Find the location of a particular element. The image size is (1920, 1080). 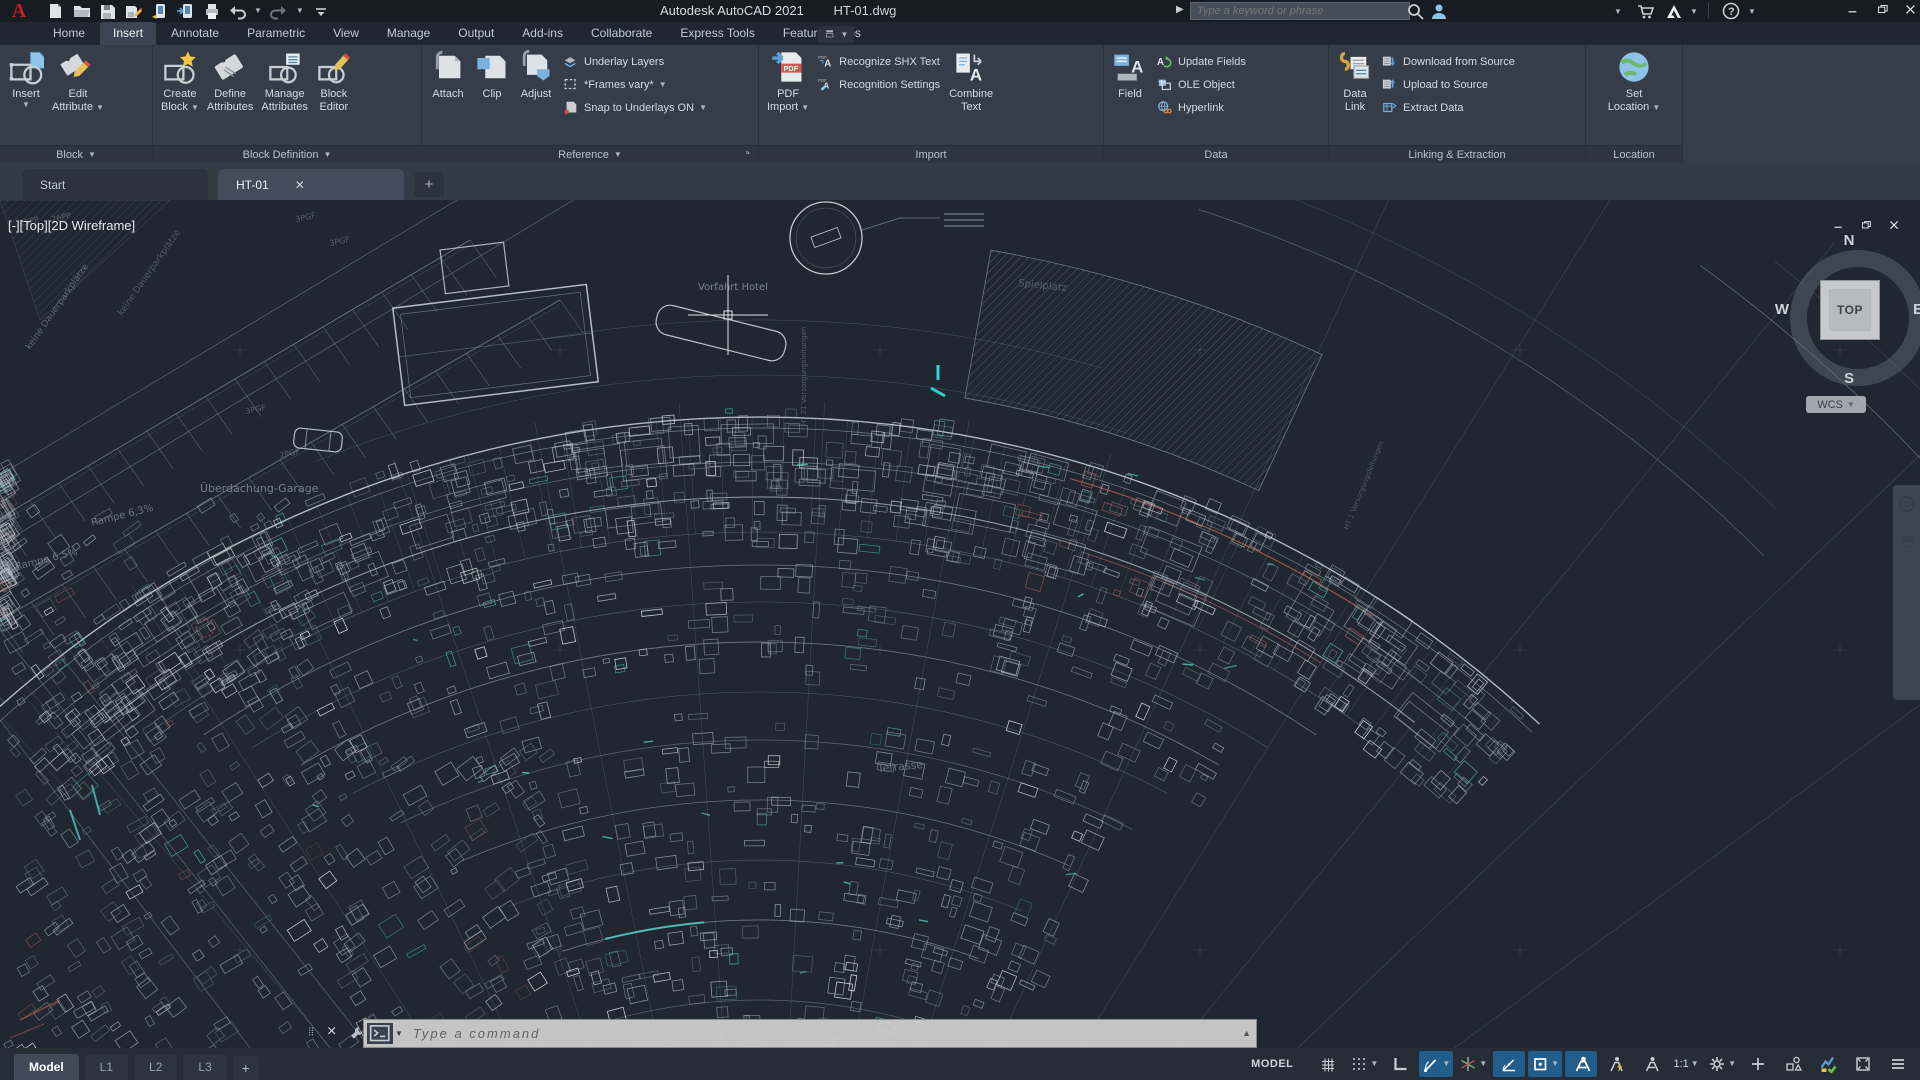

layout-tab-l1: L1 is located at coordinates (106, 1067).